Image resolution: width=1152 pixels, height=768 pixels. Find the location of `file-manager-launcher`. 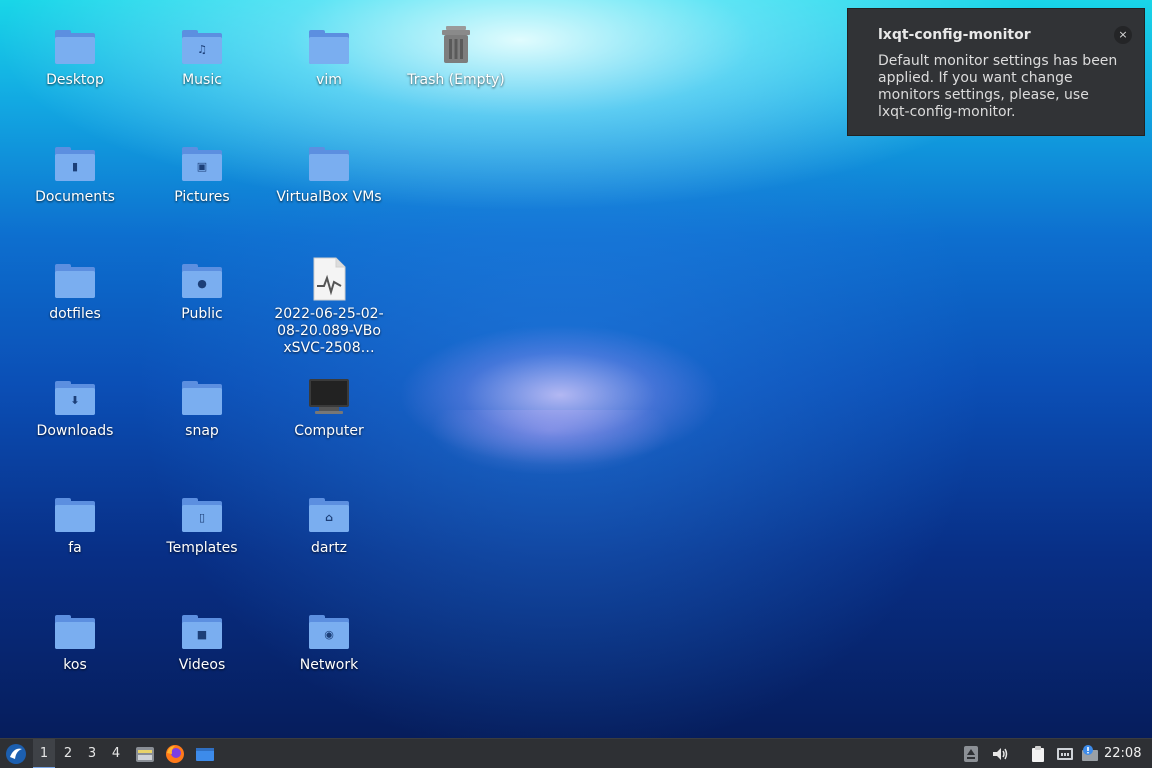

file-manager-launcher is located at coordinates (145, 753).